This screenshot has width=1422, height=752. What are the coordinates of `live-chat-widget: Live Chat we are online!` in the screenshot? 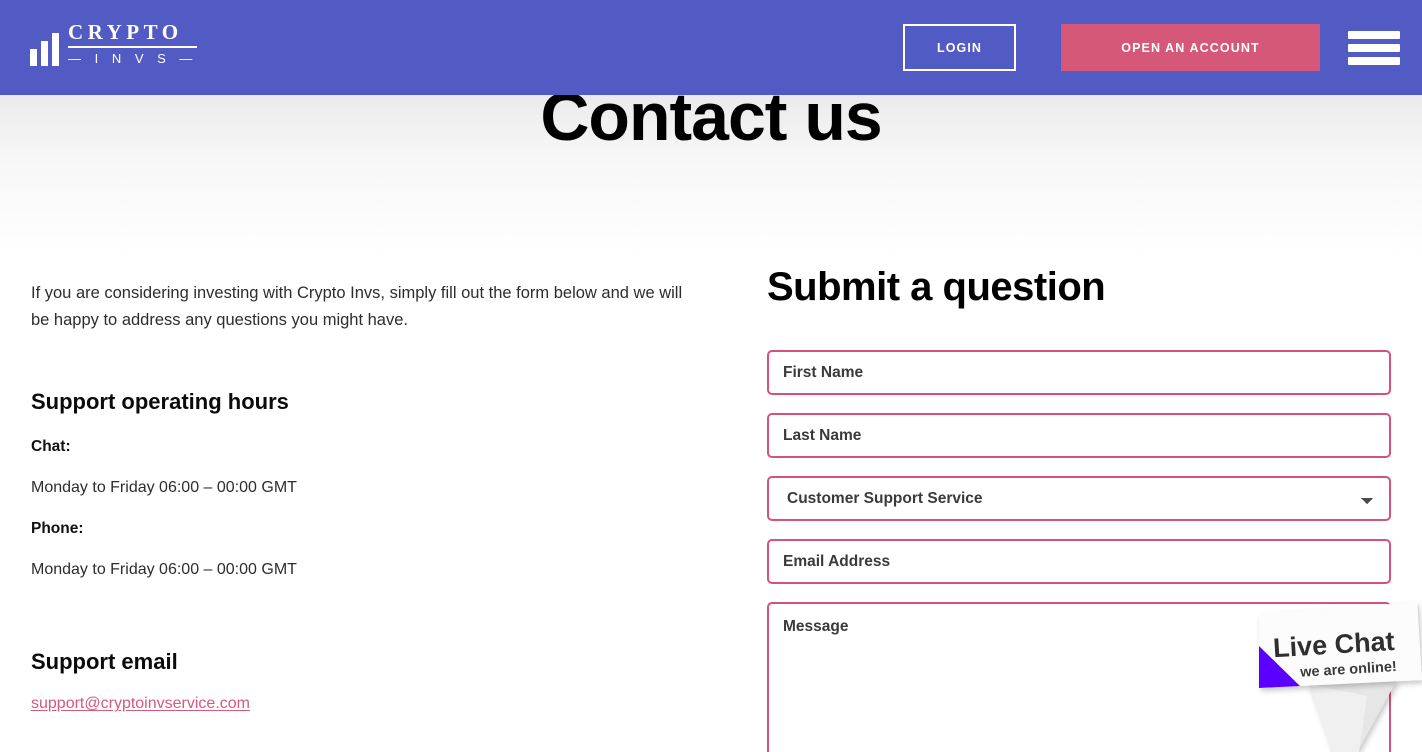 It's located at (1334, 676).